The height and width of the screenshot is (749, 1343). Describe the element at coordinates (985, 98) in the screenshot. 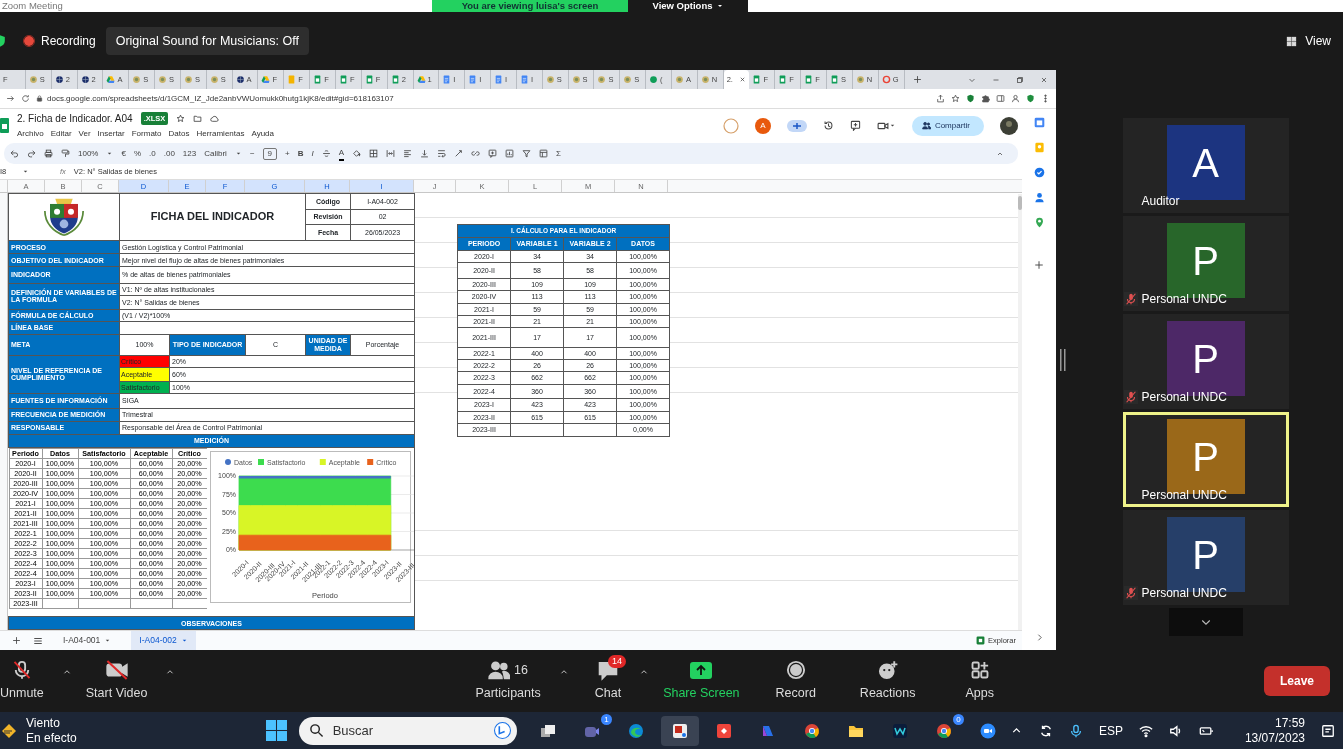

I see `puzzle-icon` at that location.